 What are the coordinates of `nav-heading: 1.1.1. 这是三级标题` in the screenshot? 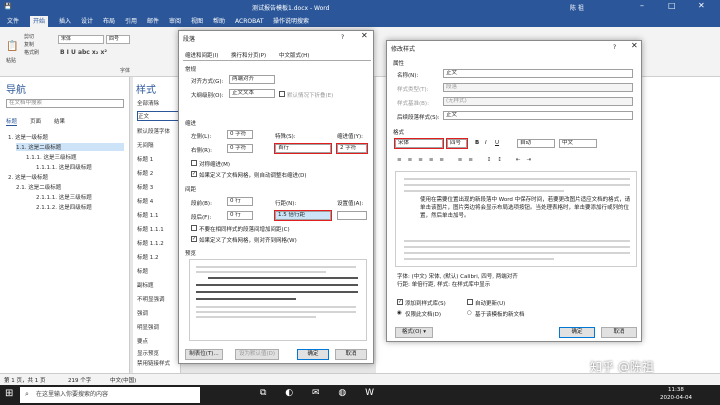 It's located at (51, 157).